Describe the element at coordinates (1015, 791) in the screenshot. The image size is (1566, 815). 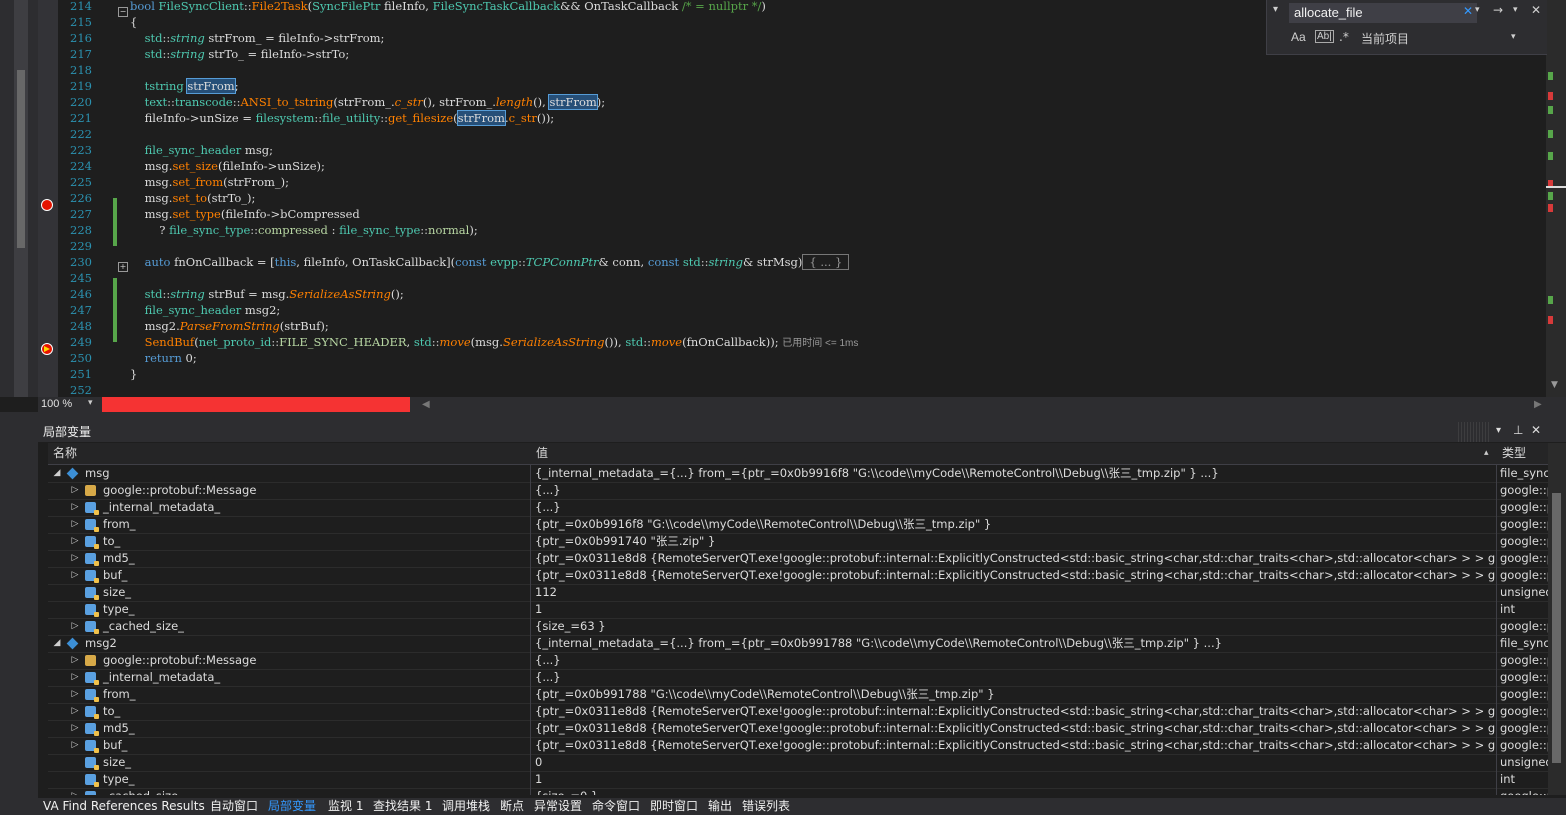
I see `variable-value: {size_=0 }` at that location.